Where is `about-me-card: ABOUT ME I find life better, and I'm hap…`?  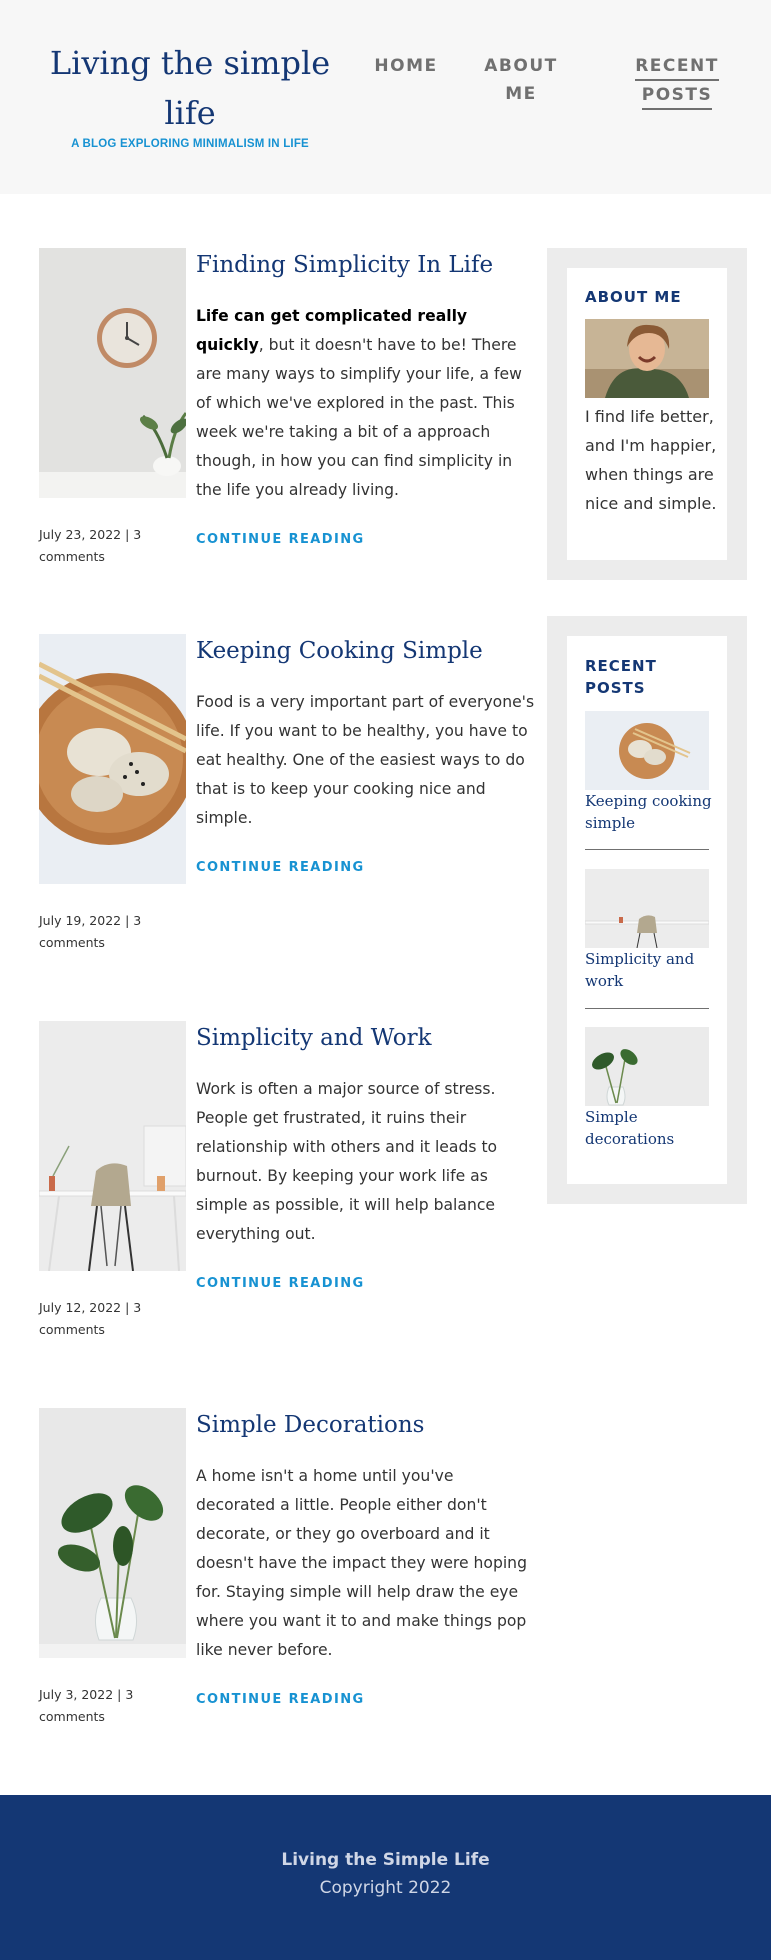 about-me-card: ABOUT ME I find life better, and I'm hap… is located at coordinates (647, 414).